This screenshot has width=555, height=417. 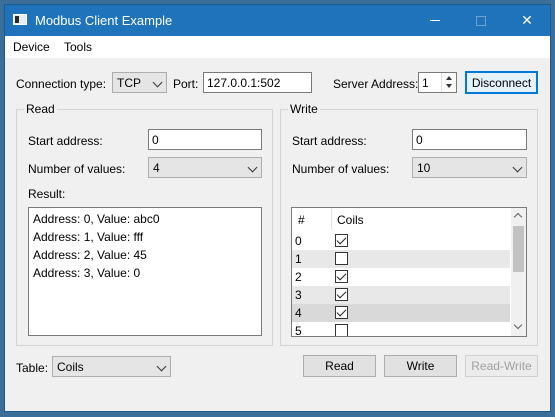 What do you see at coordinates (331, 219) in the screenshot?
I see `header-divider` at bounding box center [331, 219].